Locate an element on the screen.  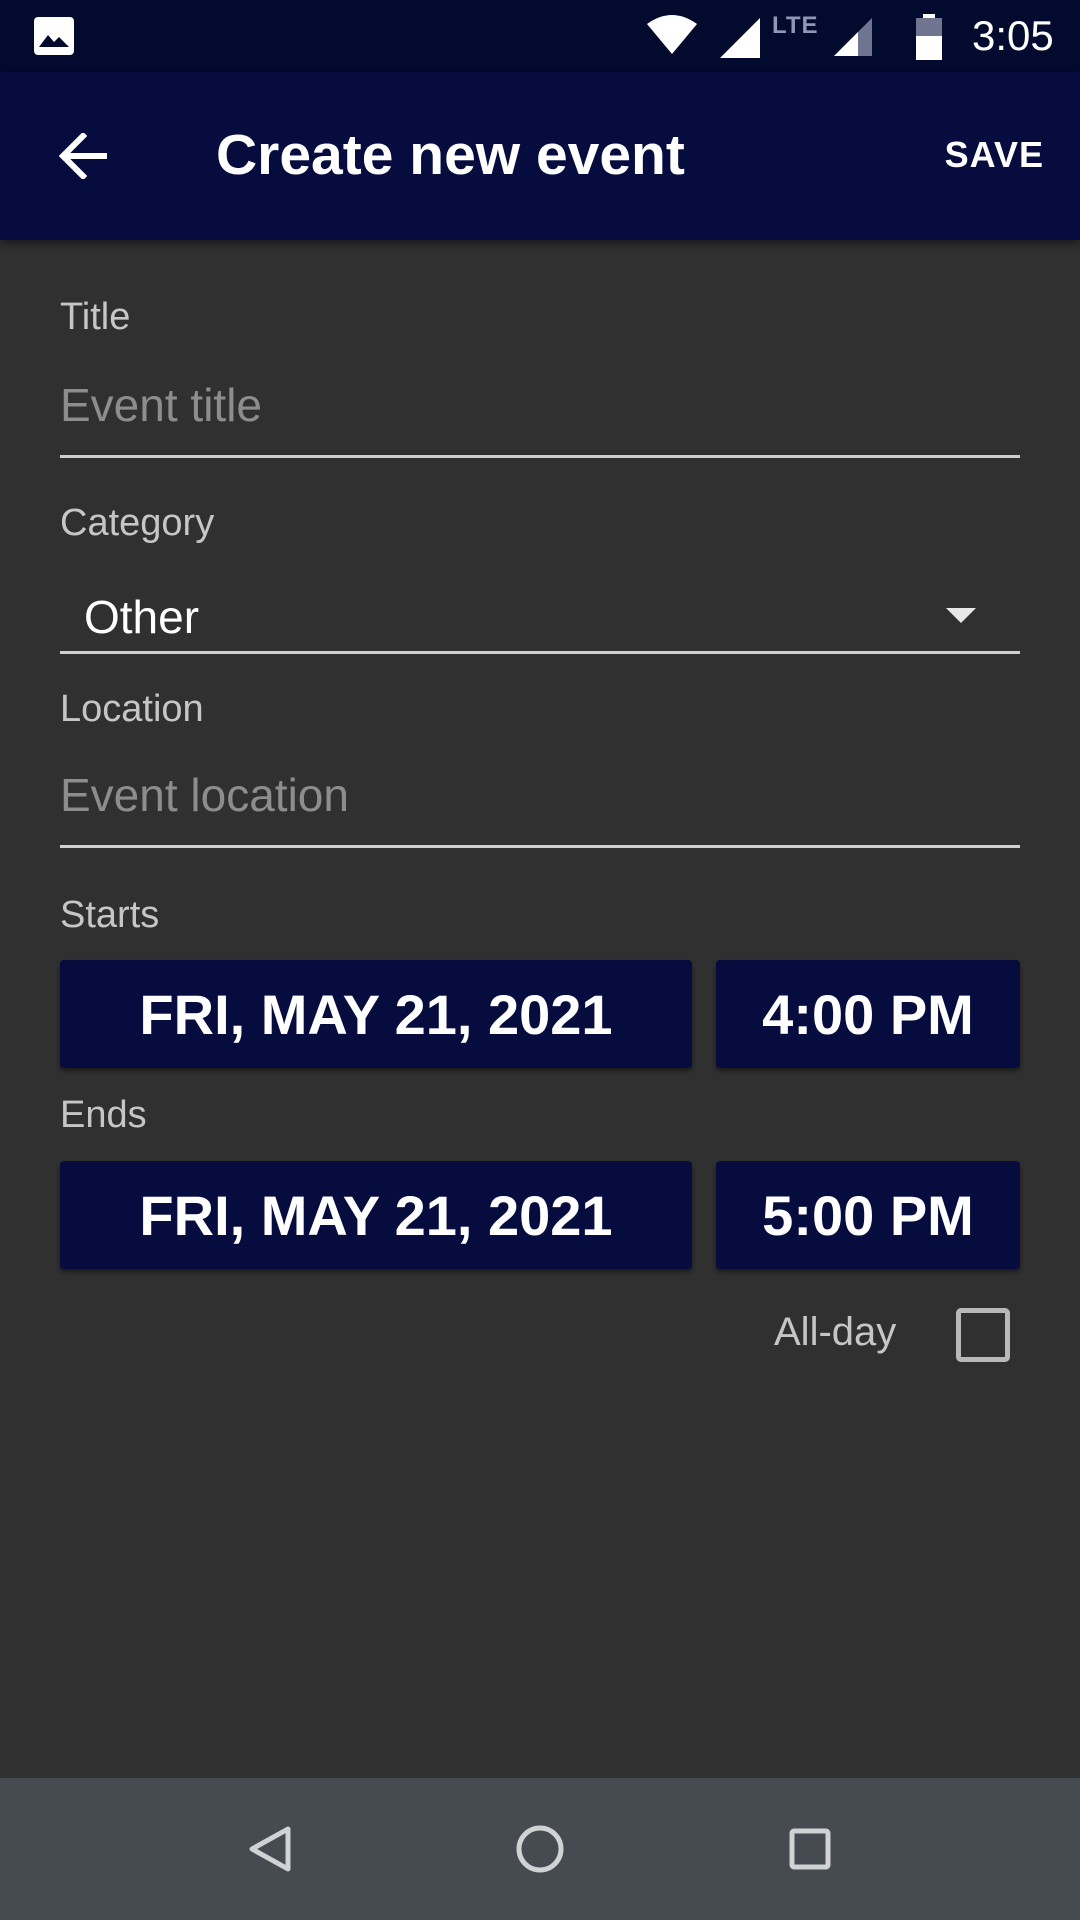
starts-label: Starts is located at coordinates (110, 915).